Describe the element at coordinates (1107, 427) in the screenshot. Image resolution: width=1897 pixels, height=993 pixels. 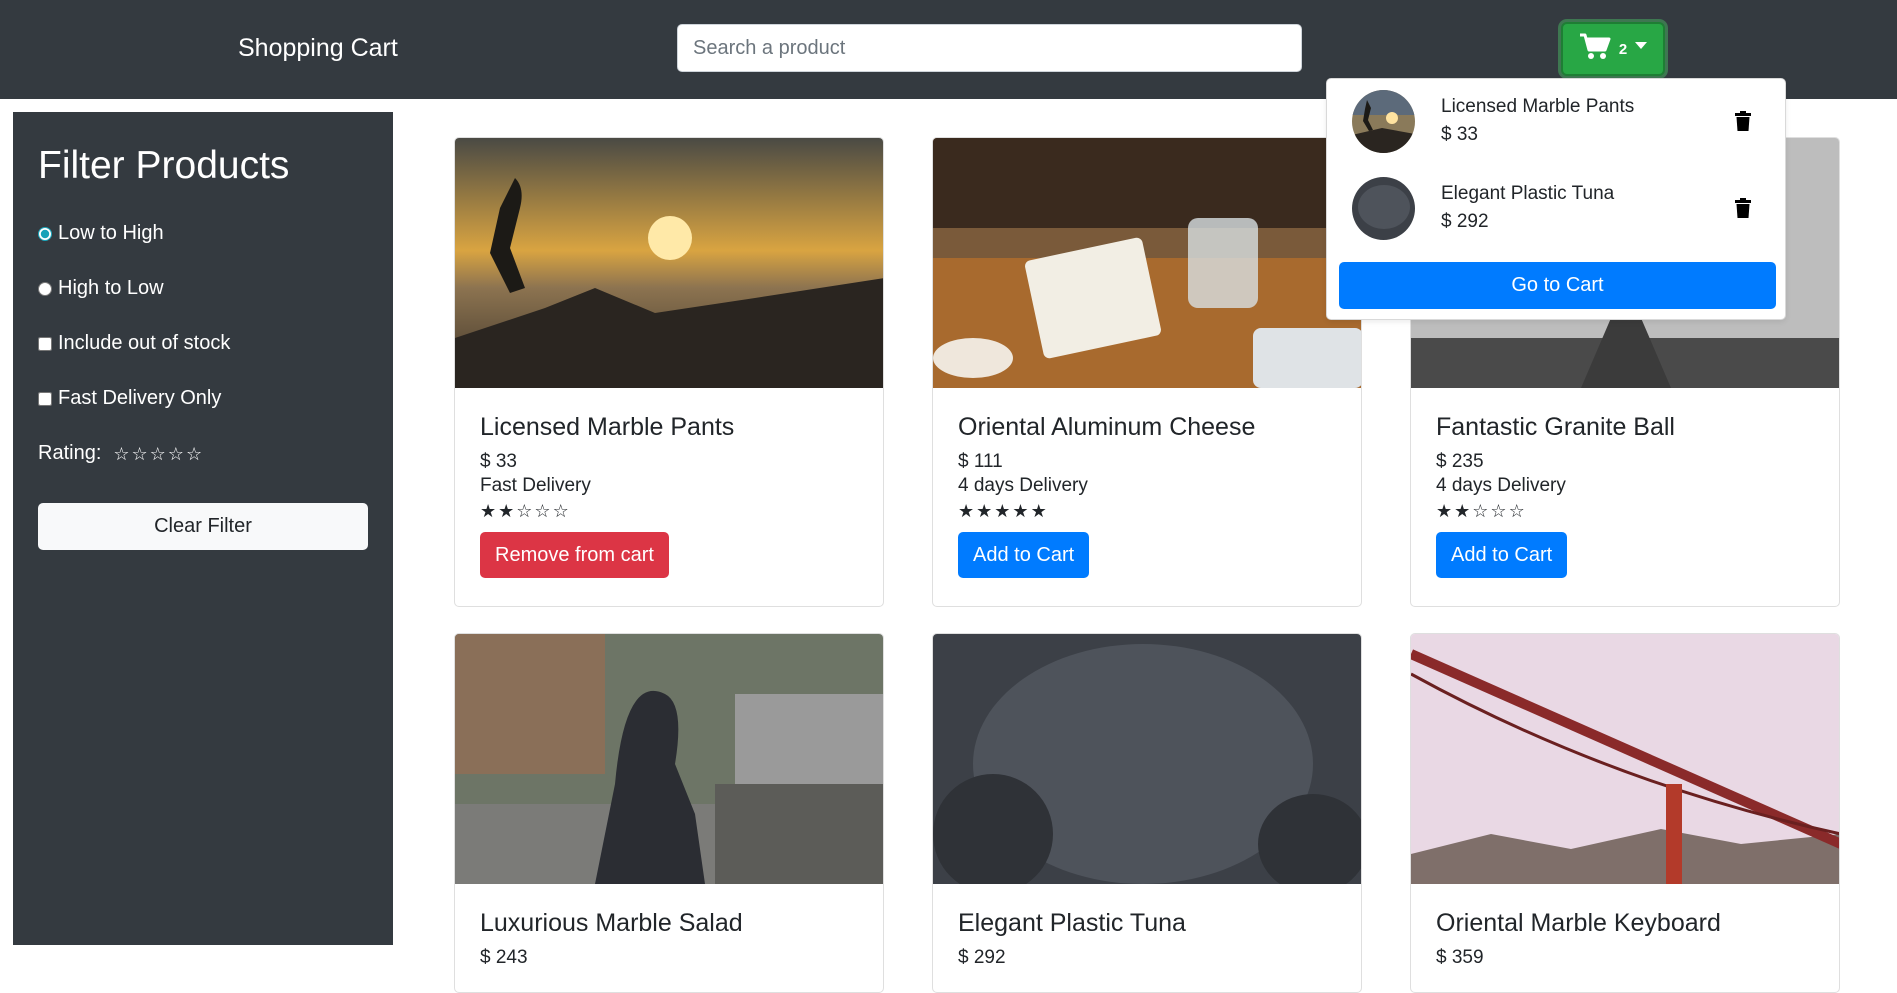
I see `product-title: Oriental Aluminum Cheese` at that location.